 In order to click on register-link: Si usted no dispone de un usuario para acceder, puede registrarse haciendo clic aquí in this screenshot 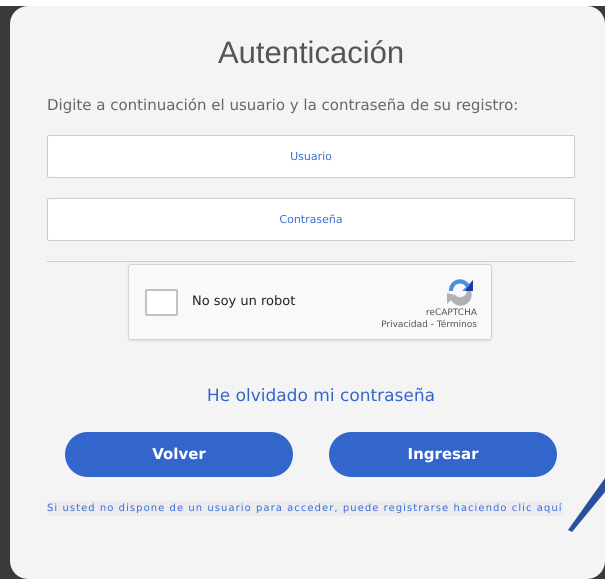, I will do `click(305, 508)`.